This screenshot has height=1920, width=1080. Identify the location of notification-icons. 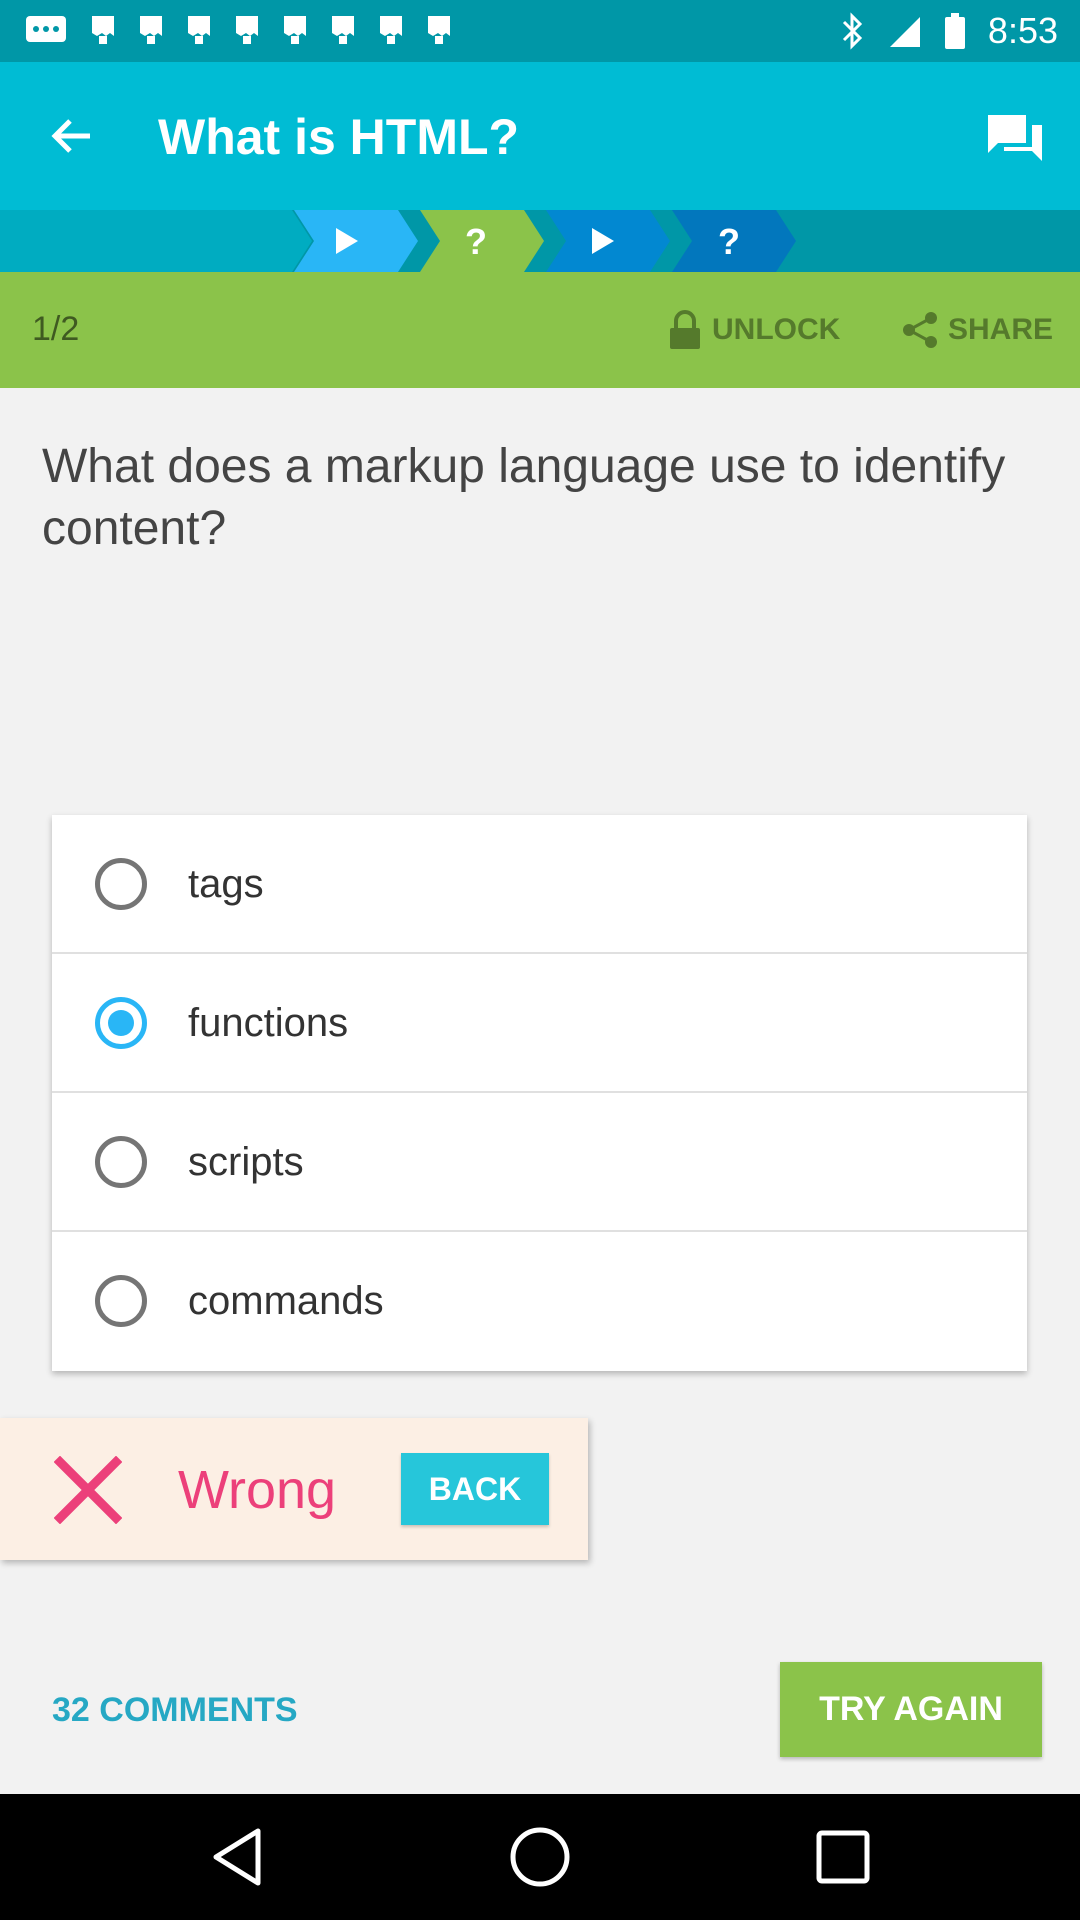
(238, 29).